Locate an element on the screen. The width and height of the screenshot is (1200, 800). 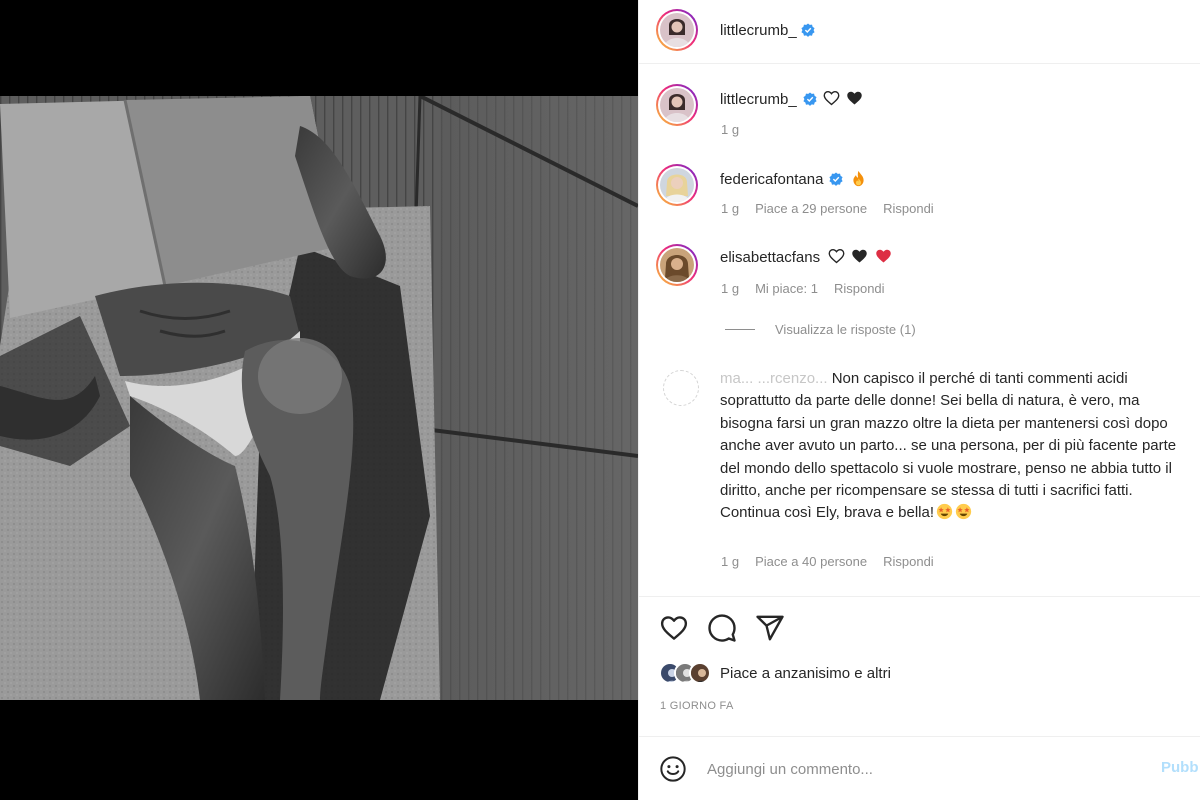
likes-summary: Piace a anzanisimo e altri is located at coordinates (775, 673).